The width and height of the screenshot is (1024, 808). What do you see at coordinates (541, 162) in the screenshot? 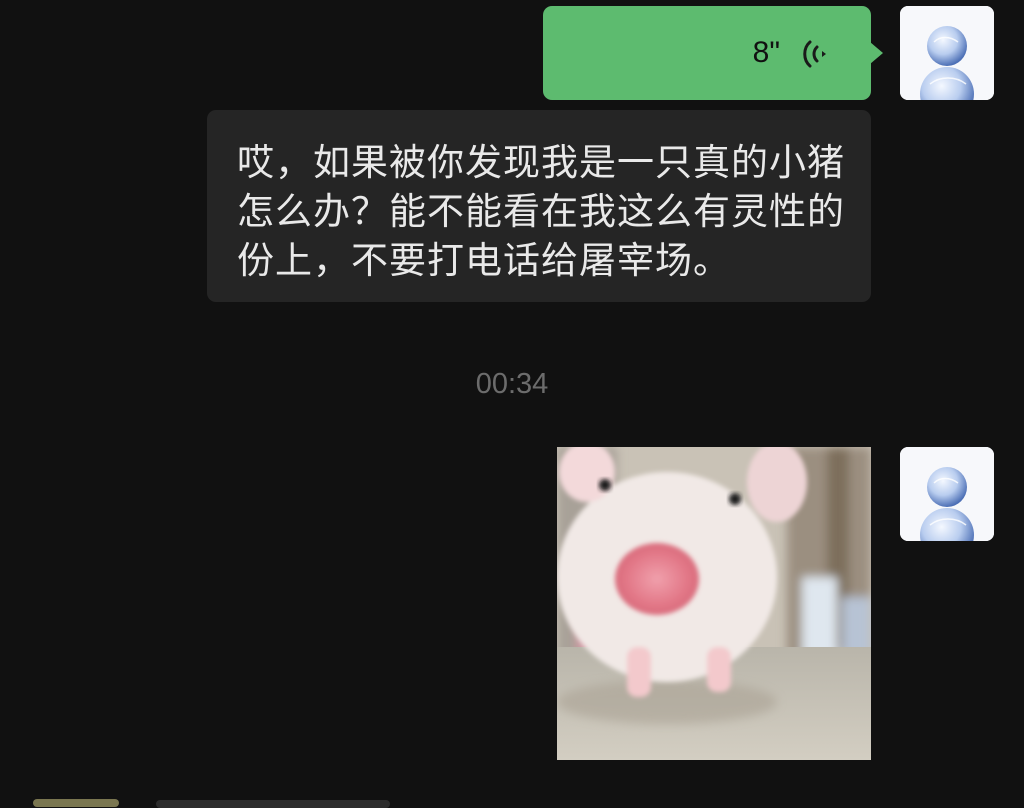
I see `message-line-1: 哎，如果被你发现我是一只真的小猪` at bounding box center [541, 162].